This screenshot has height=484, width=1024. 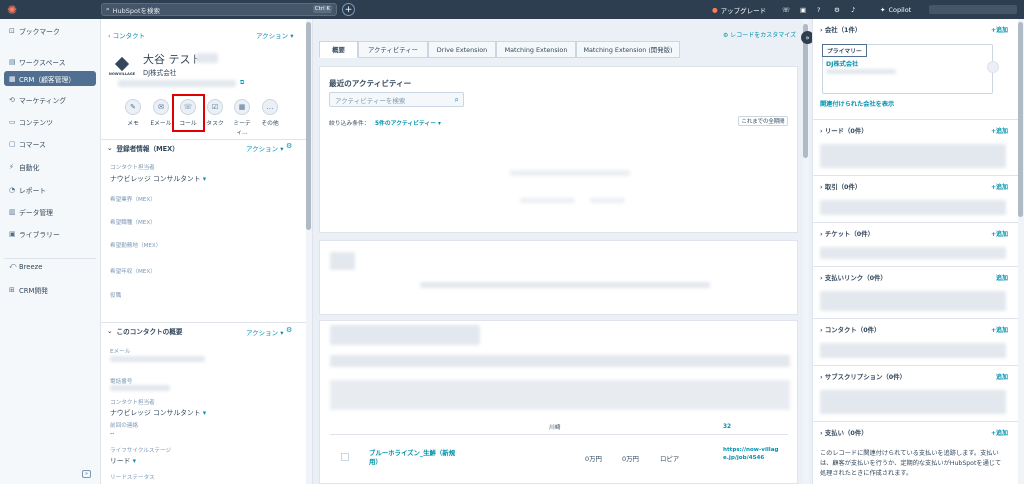 What do you see at coordinates (456, 99) in the screenshot?
I see `activity-search-icon: ⌕` at bounding box center [456, 99].